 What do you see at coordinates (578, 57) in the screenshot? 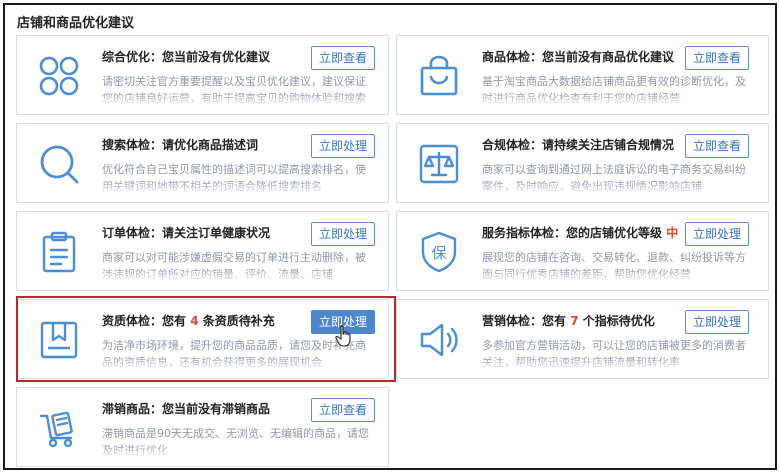
I see `card-title: 商品体检：您当前没有商品优化建议` at bounding box center [578, 57].